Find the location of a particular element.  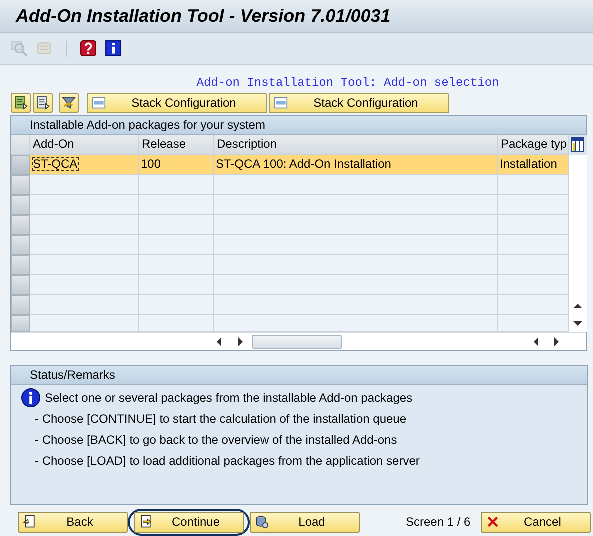

table-cell: ST-QCA is located at coordinates (55, 164).